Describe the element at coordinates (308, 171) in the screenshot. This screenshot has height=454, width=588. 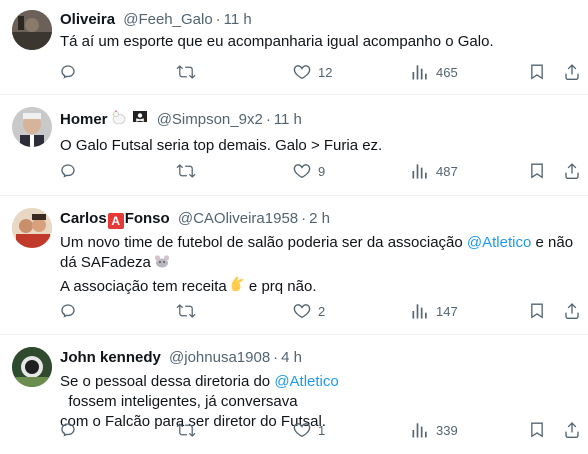
I see `like-button: 9` at that location.